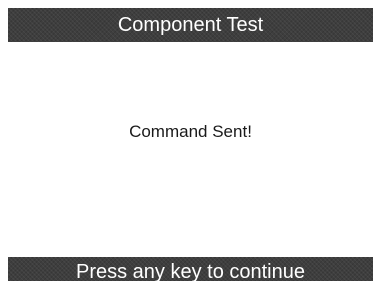 The image size is (381, 287). I want to click on screen-title: Component Test, so click(190, 25).